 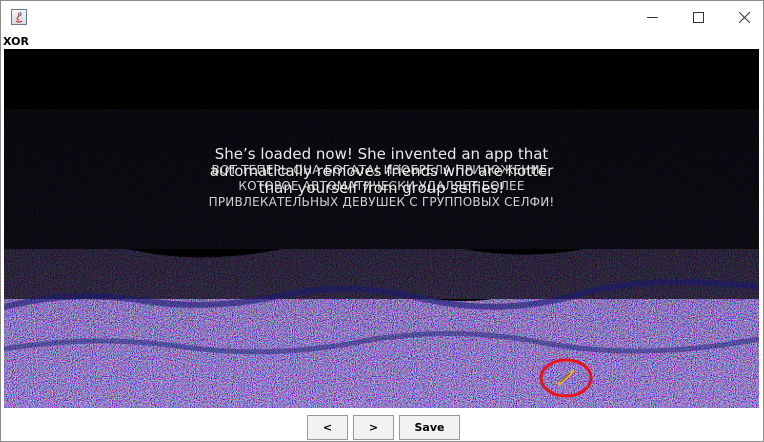 I want to click on minimize-button, so click(x=652, y=17).